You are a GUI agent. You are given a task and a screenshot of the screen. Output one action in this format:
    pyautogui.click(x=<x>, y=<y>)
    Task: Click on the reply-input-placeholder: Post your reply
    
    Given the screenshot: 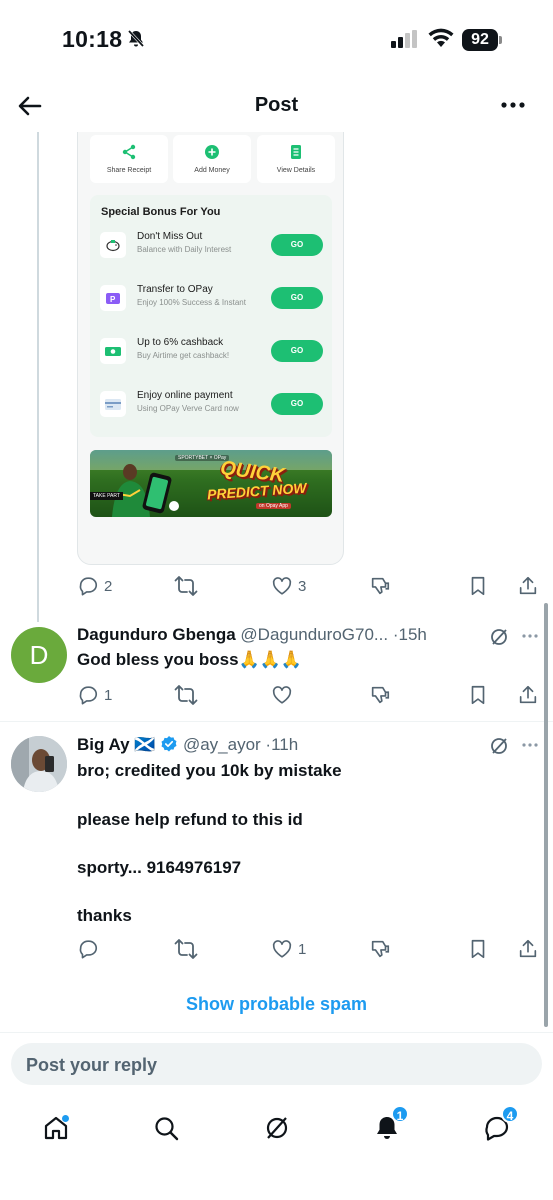 What is the action you would take?
    pyautogui.click(x=92, y=1065)
    